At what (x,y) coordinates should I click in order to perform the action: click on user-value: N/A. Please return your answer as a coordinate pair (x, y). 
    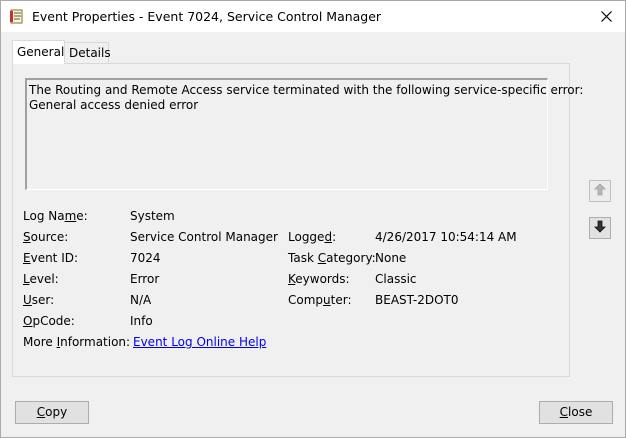
    Looking at the image, I should click on (141, 300).